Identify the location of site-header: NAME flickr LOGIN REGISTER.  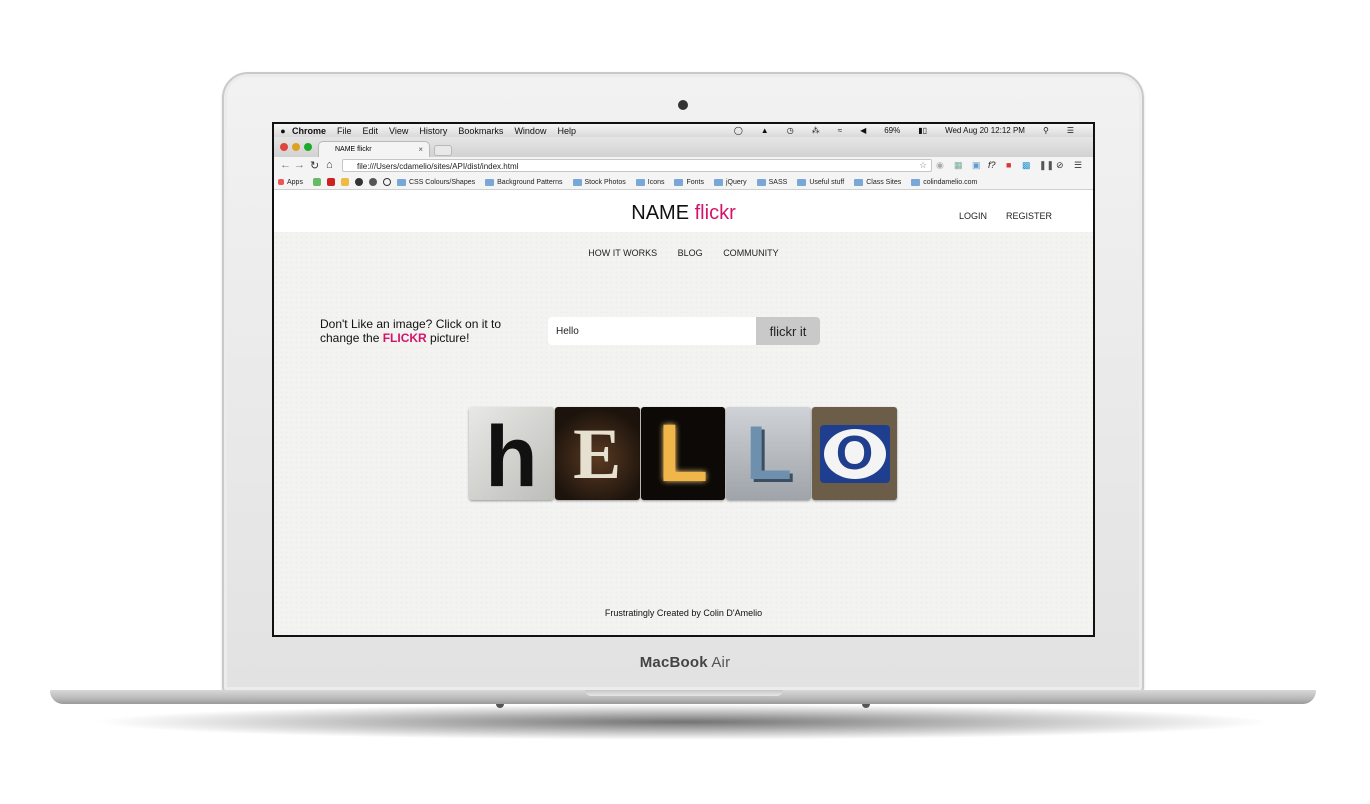
(683, 211).